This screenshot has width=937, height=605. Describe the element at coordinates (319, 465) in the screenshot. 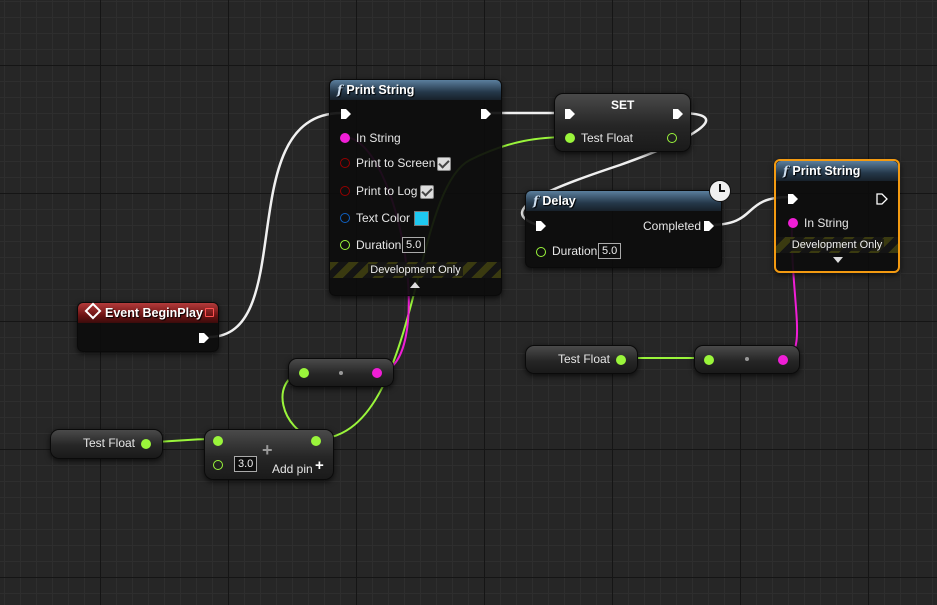

I see `add-pin-plus-icon: +` at that location.